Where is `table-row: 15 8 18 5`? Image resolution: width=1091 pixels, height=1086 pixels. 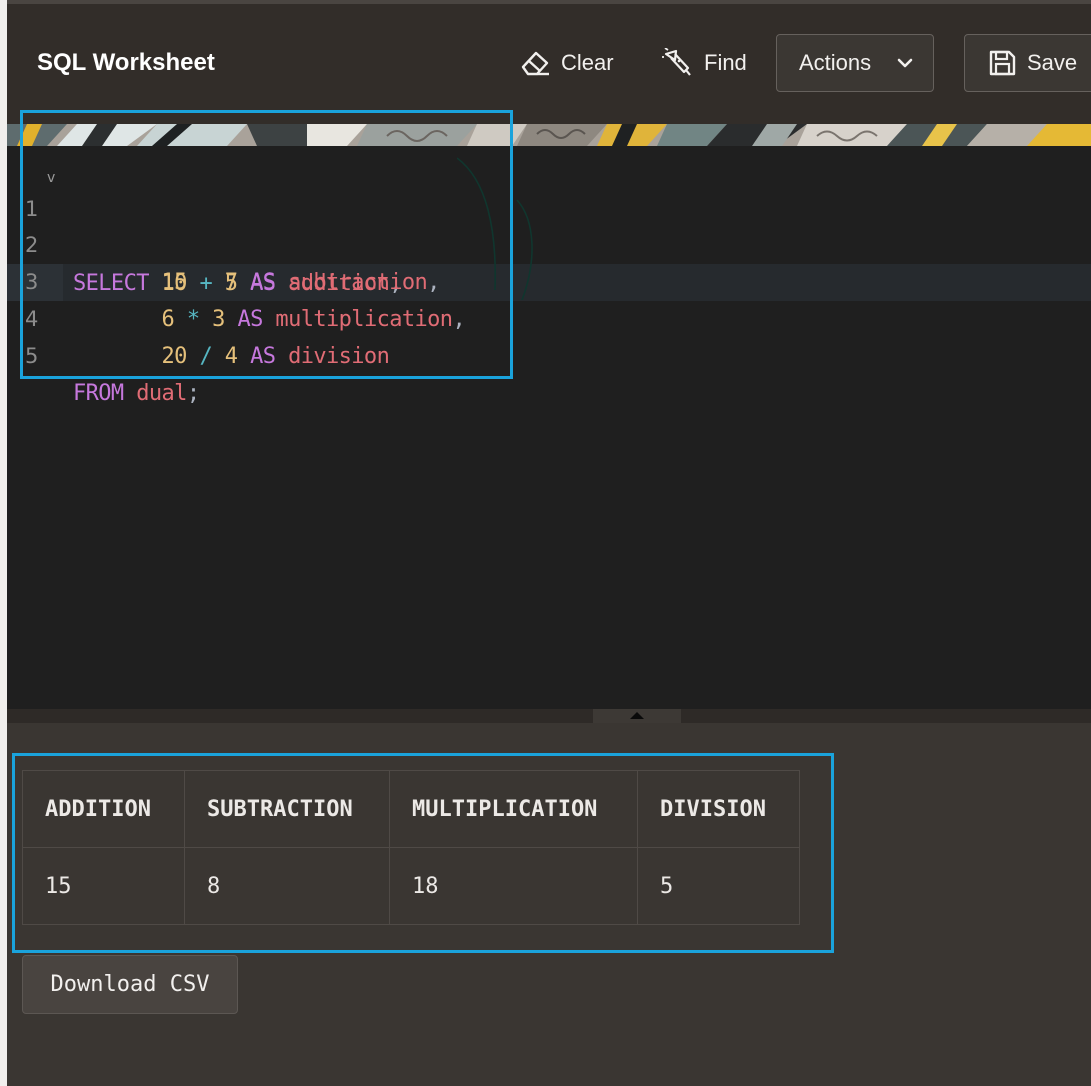
table-row: 15 8 18 5 is located at coordinates (411, 886).